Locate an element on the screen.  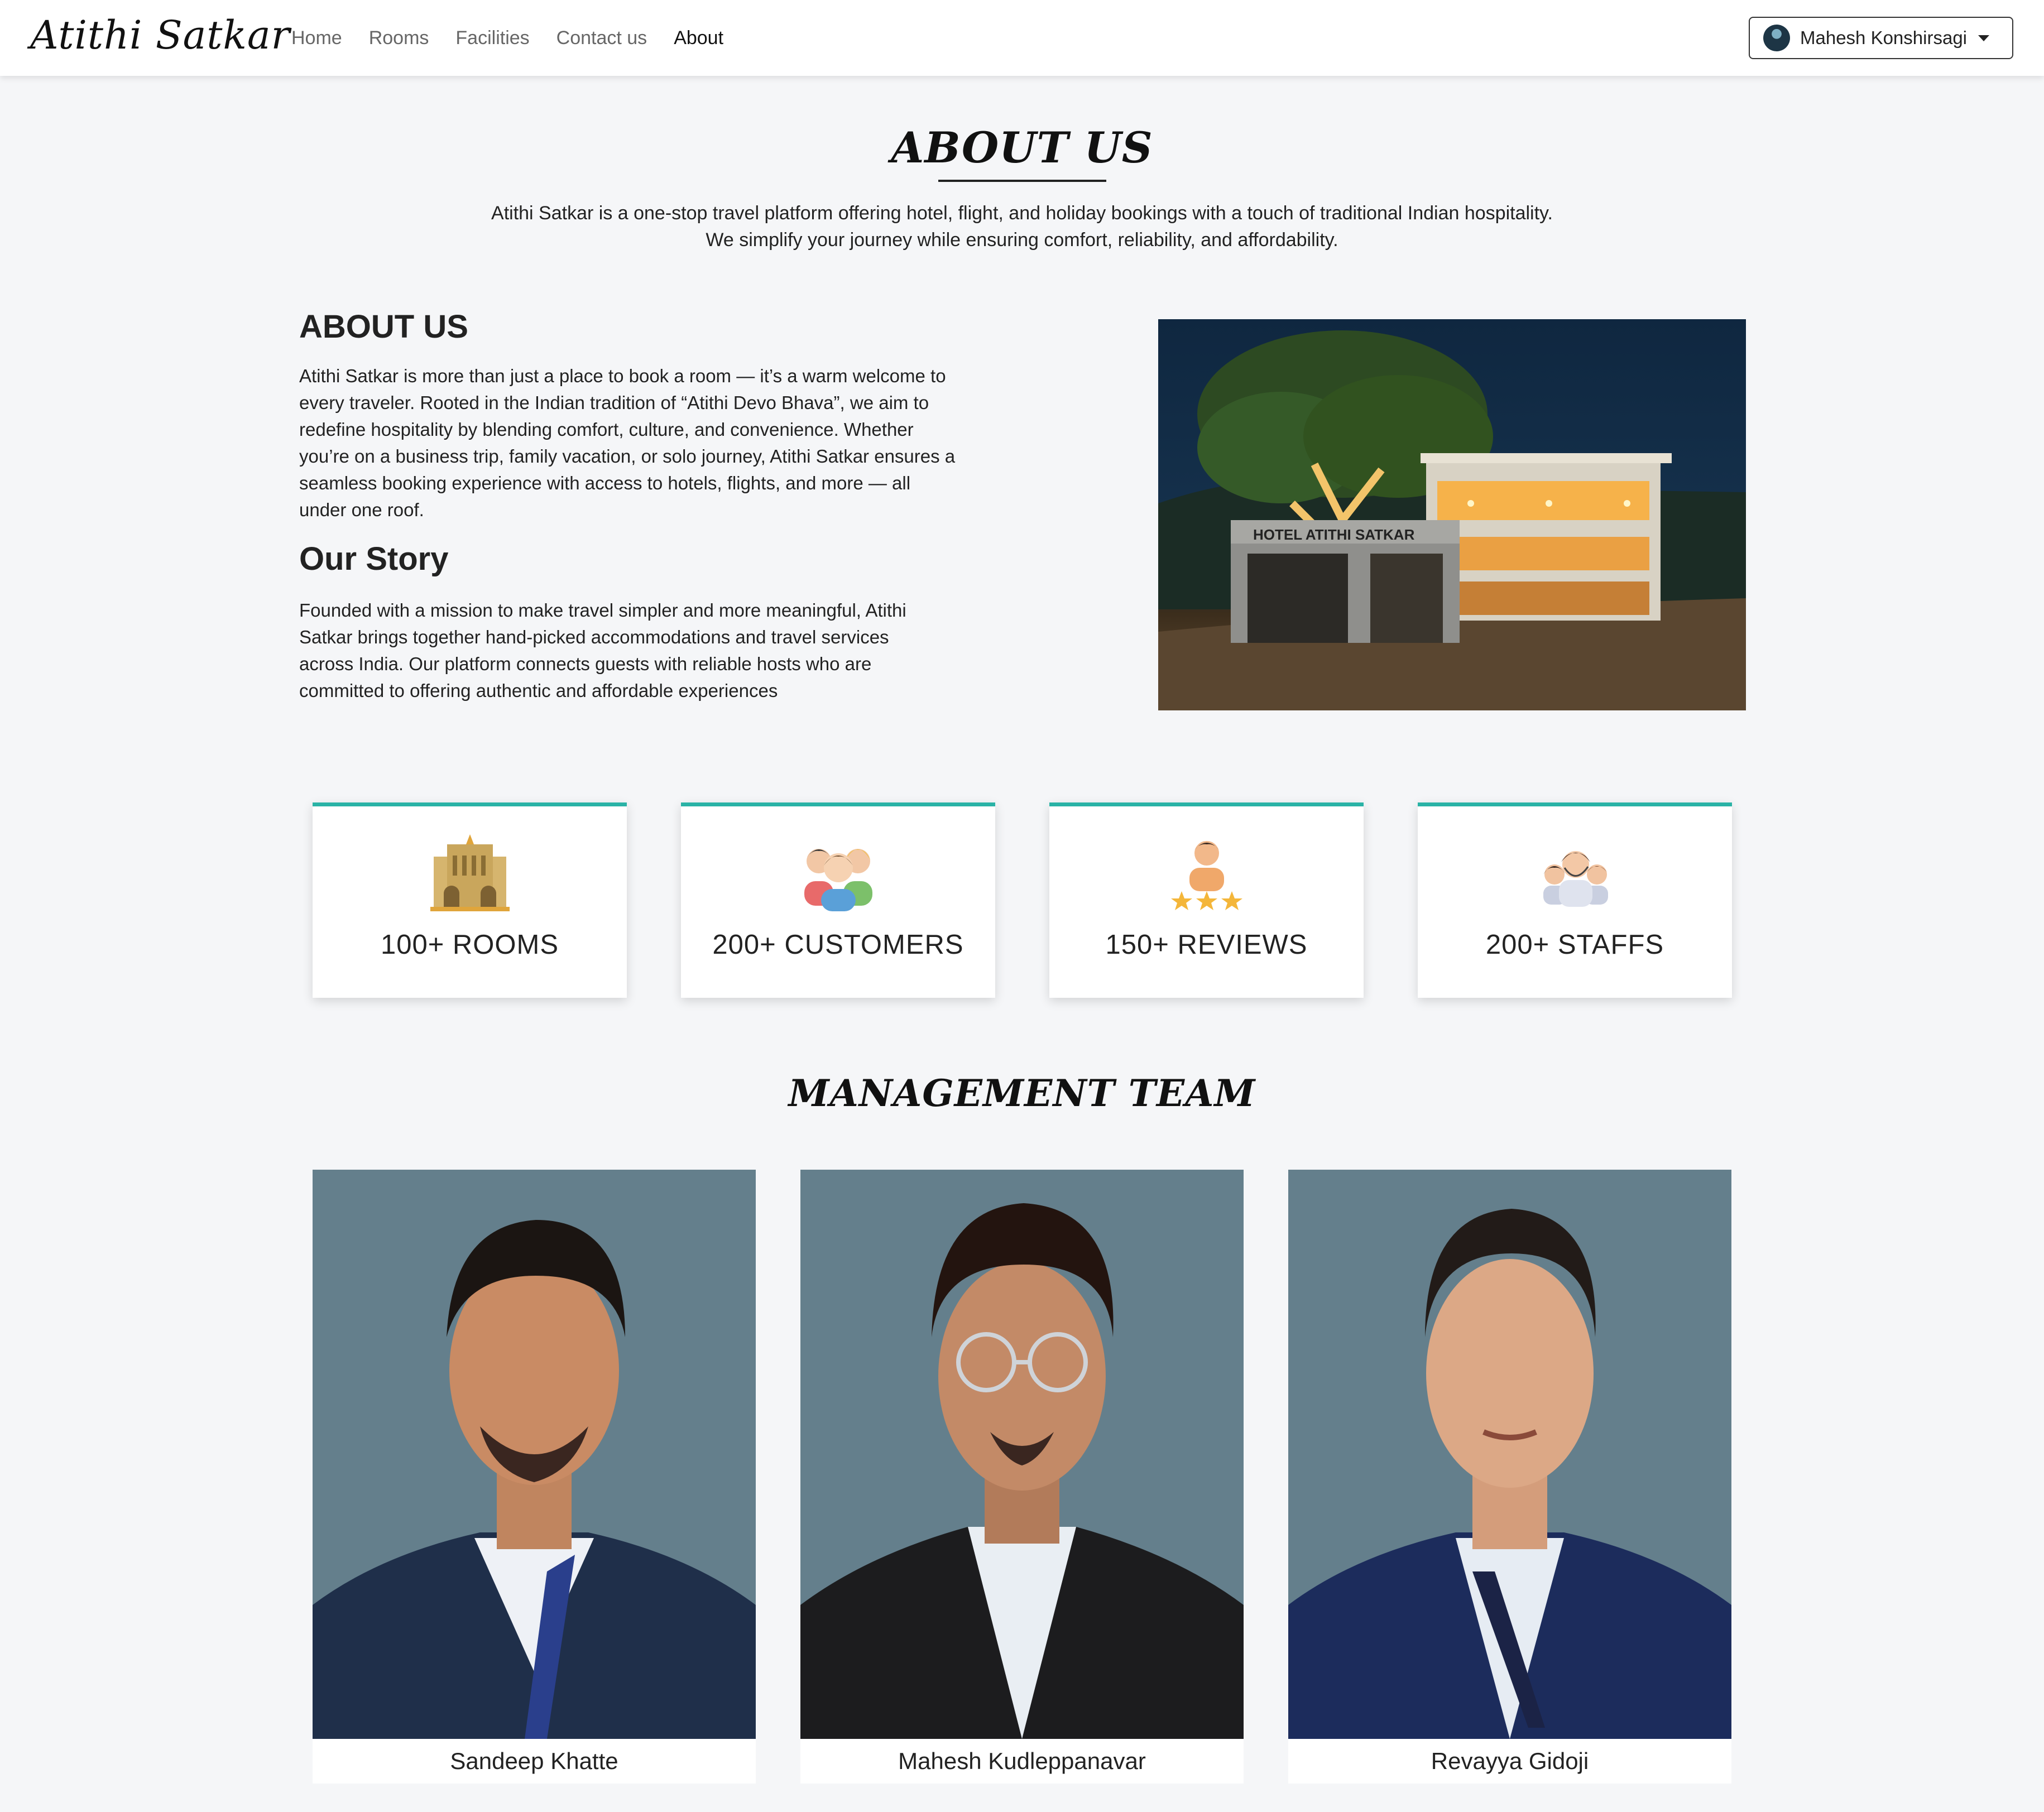
hotel-building-icon is located at coordinates (470, 872).